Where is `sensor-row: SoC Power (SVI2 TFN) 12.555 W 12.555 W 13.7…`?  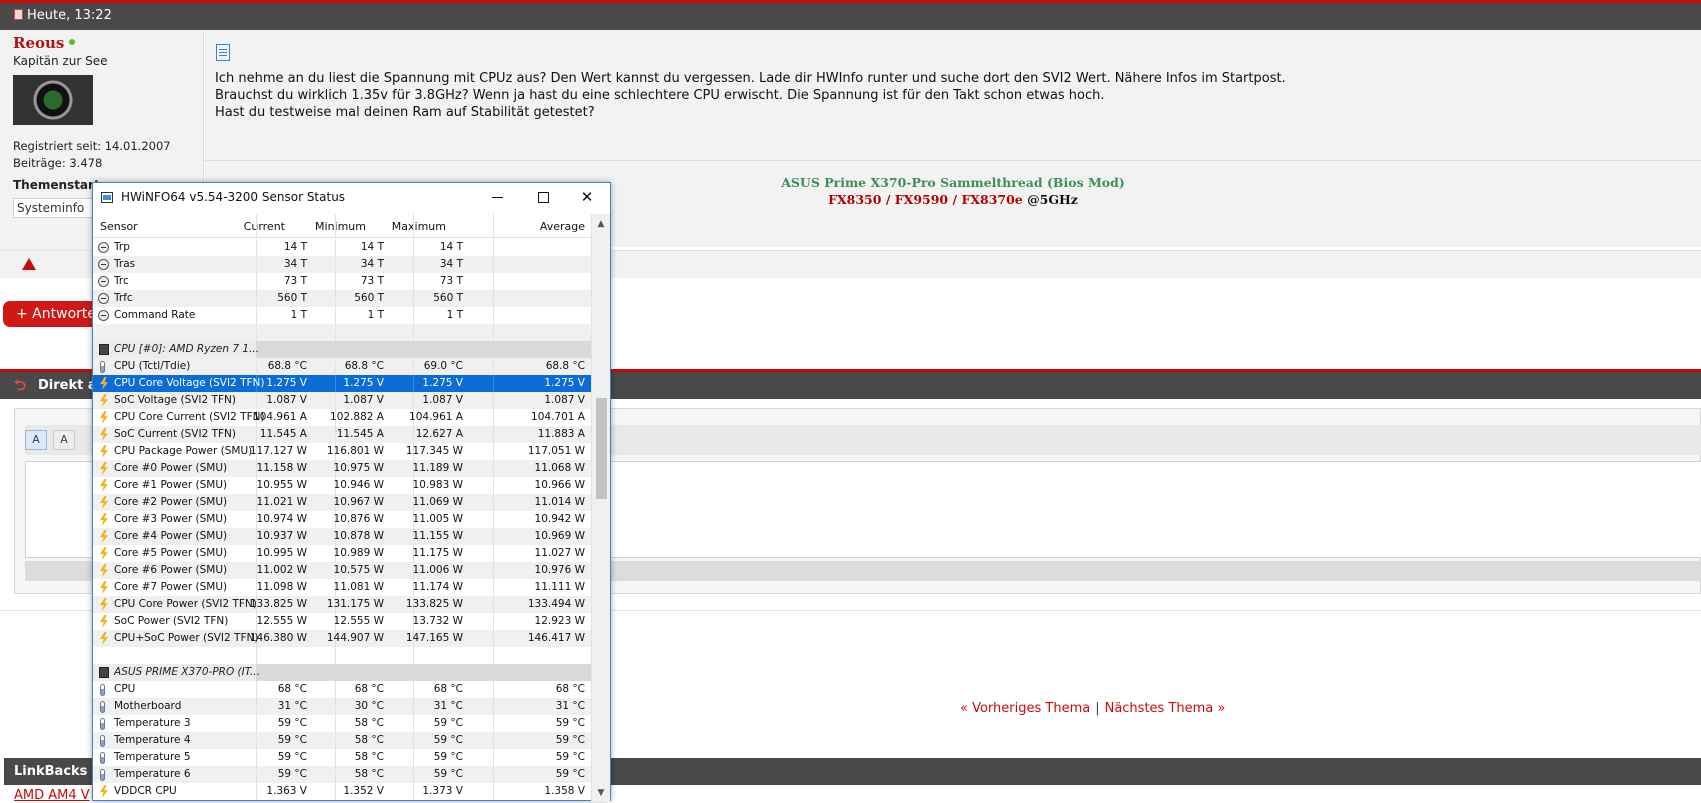
sensor-row: SoC Power (SVI2 TFN) 12.555 W 12.555 W 13.7… is located at coordinates (342, 621).